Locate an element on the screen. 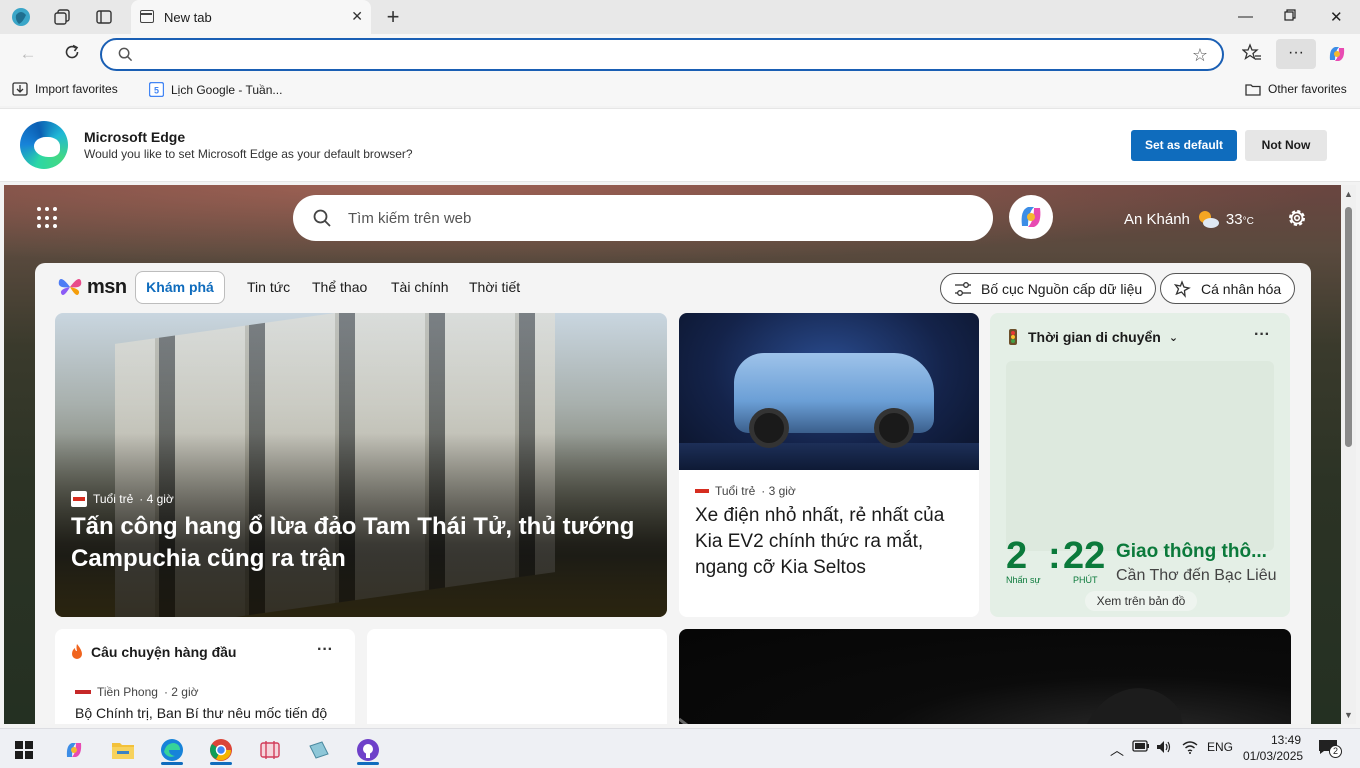 This screenshot has width=1360, height=768. calendar-icon: 5 is located at coordinates (156, 89).